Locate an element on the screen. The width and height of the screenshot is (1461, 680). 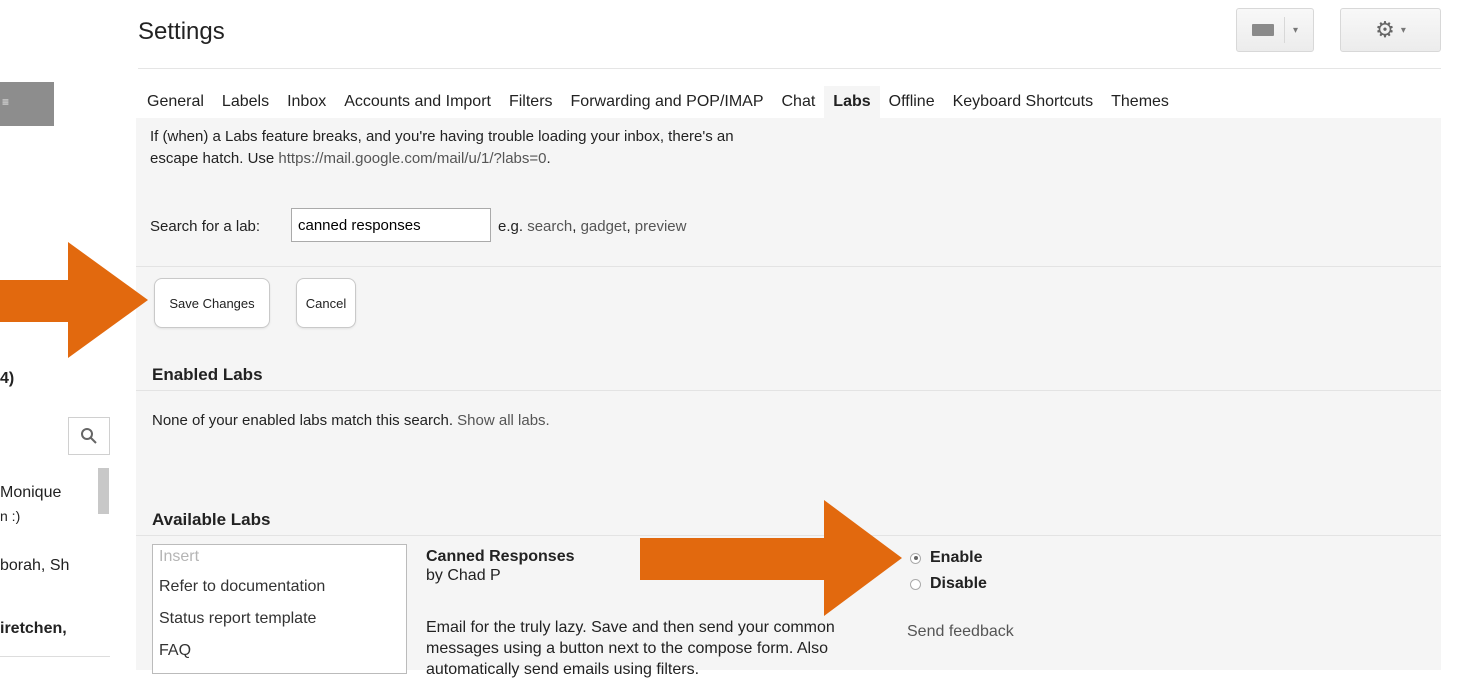
contact-item: Monique is located at coordinates (30, 493).